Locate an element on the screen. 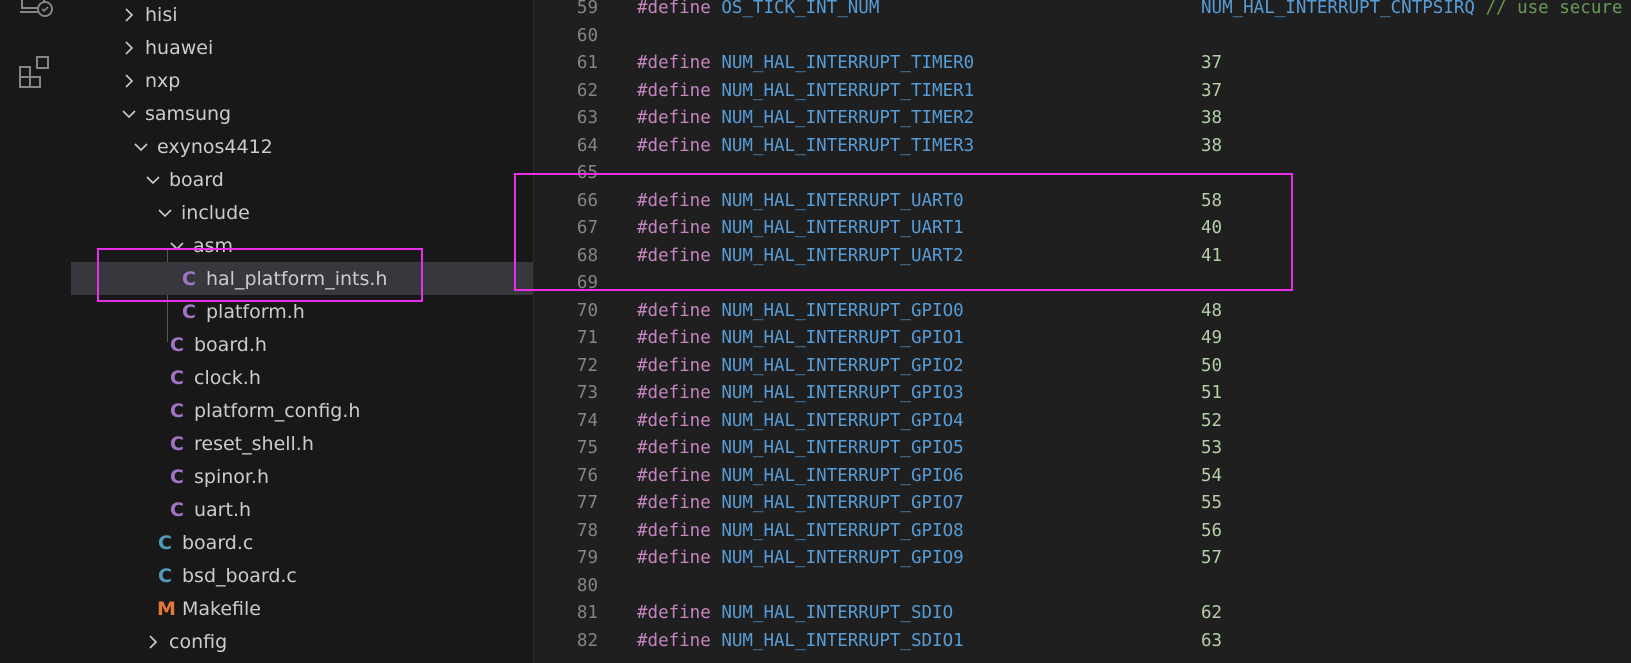 The width and height of the screenshot is (1631, 663). line-number: 71 is located at coordinates (587, 338).